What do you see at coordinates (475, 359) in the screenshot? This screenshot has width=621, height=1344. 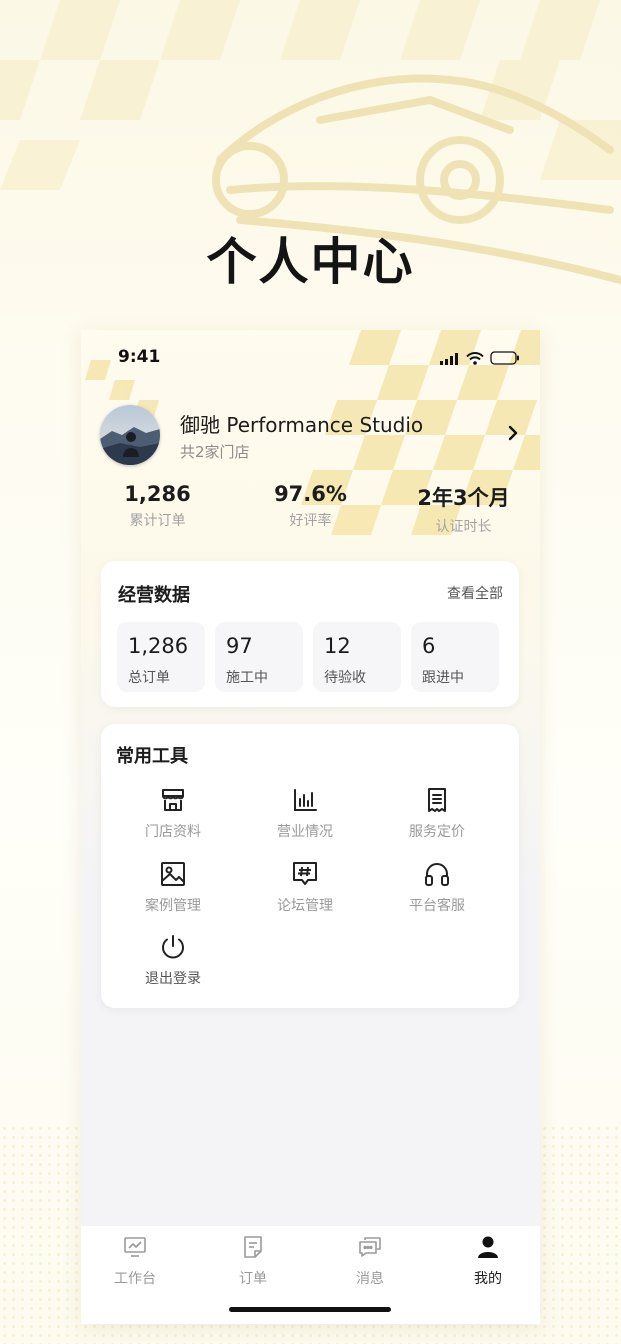 I see `wifi-icon` at bounding box center [475, 359].